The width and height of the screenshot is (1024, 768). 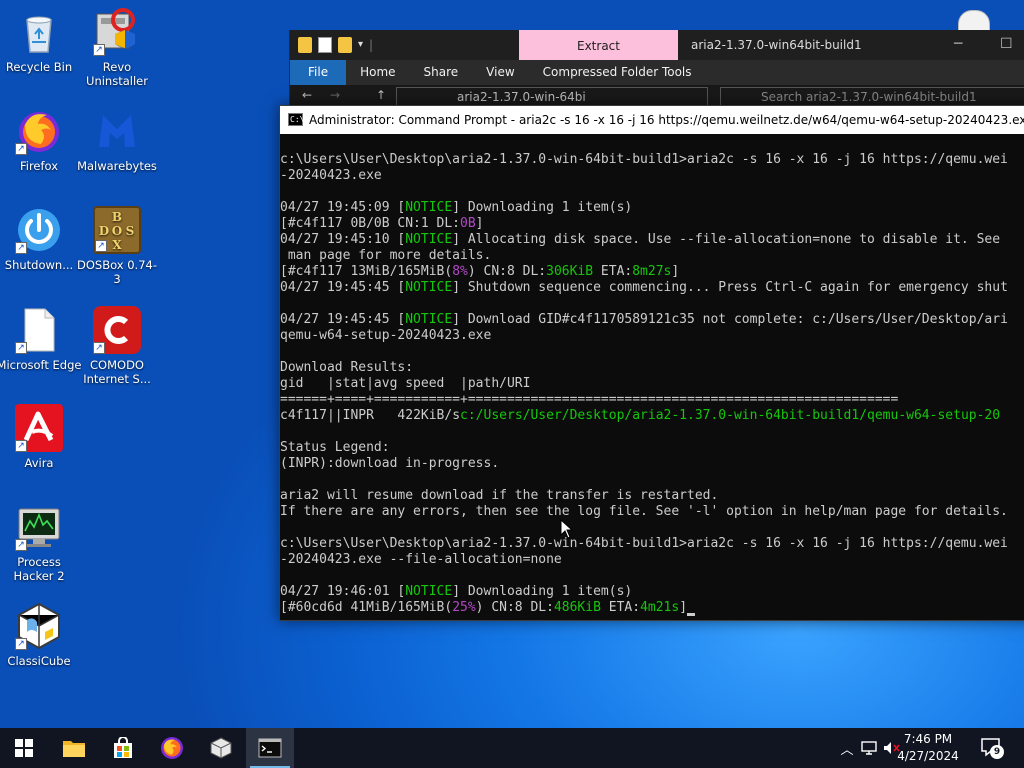 I want to click on start-button, so click(x=24, y=748).